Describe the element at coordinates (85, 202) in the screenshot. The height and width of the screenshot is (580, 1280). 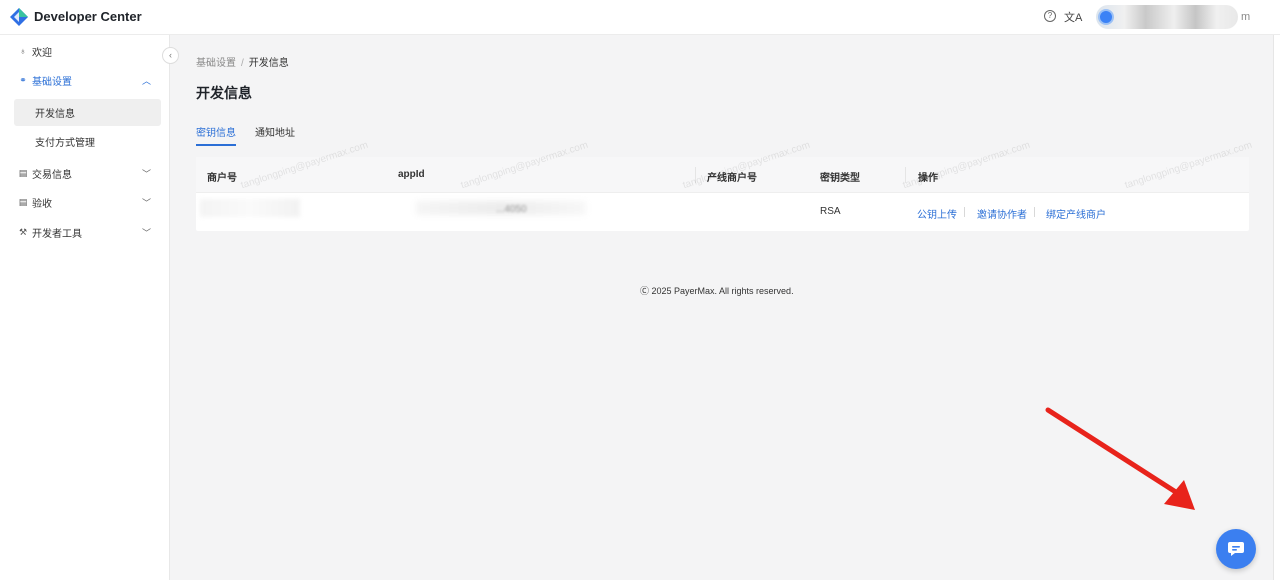
I see `sidebar-item-acceptance: ▤ 验收 ﹀` at that location.